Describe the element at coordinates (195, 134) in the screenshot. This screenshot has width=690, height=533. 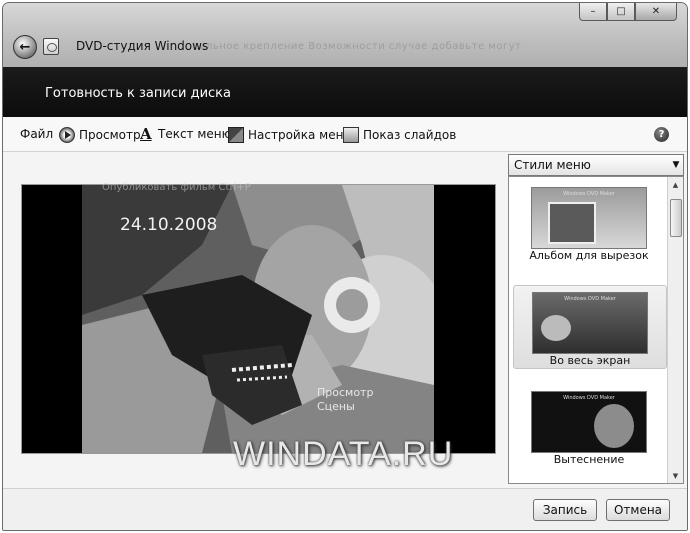
I see `menu-text-label: Текст меню` at that location.